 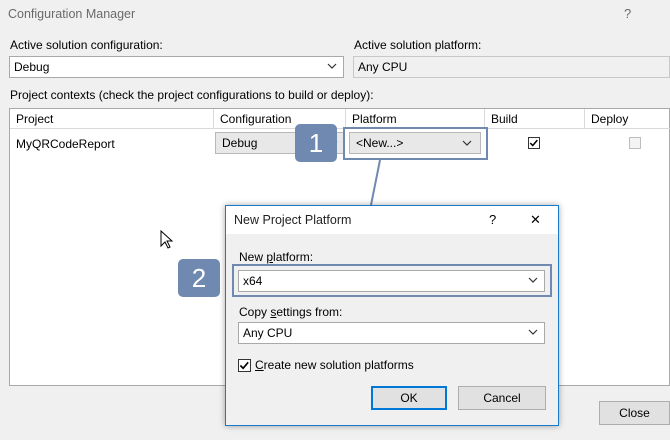 I want to click on create-solution-platforms-label: Create new solution platforms, so click(x=334, y=365).